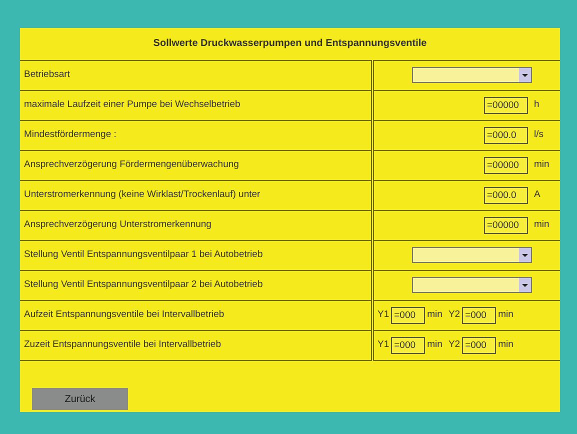  What do you see at coordinates (537, 195) in the screenshot?
I see `unit-label: A` at bounding box center [537, 195].